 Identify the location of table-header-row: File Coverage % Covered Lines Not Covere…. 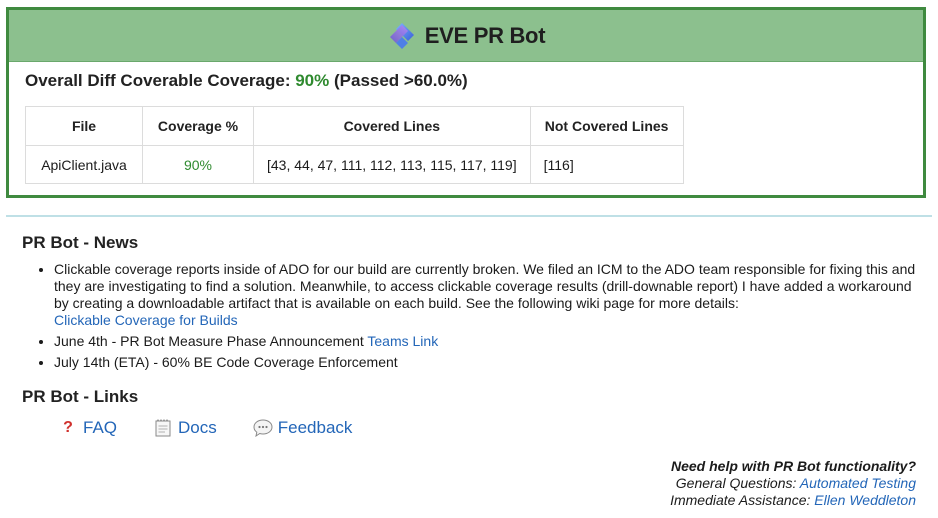
(354, 126).